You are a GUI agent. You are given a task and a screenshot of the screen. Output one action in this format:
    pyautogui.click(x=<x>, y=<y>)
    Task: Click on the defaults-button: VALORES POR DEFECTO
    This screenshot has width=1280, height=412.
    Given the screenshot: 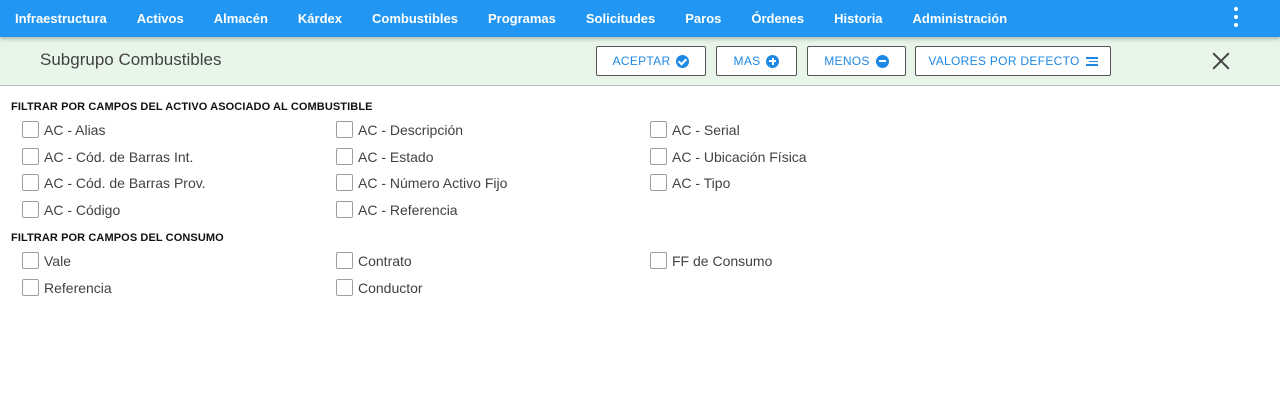 What is the action you would take?
    pyautogui.click(x=1013, y=61)
    